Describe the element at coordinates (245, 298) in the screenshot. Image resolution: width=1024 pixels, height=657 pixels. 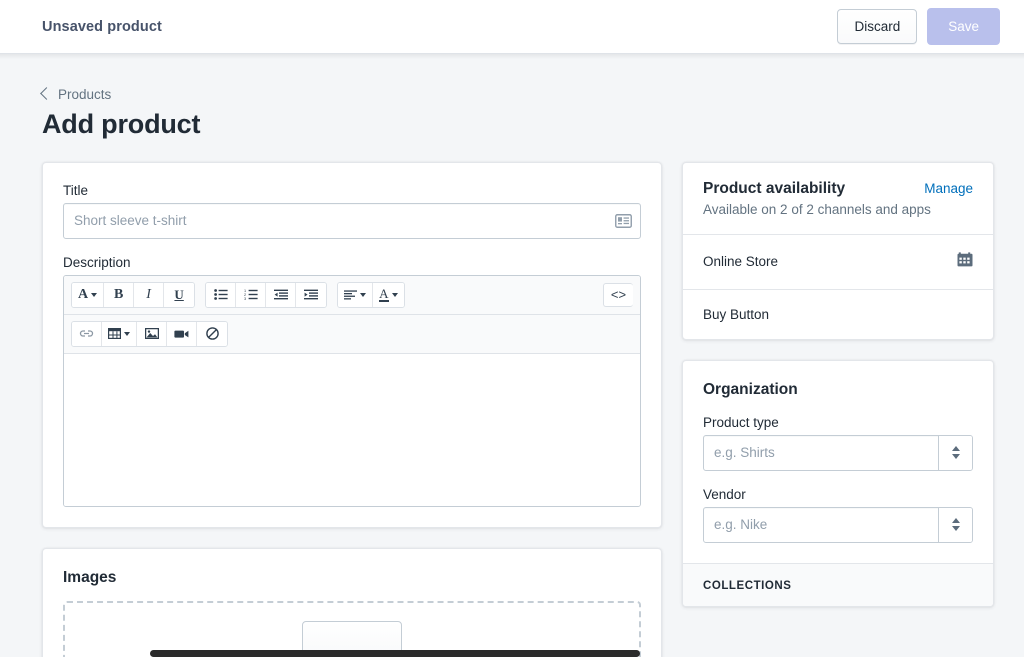
I see `svg-text: 3` at that location.